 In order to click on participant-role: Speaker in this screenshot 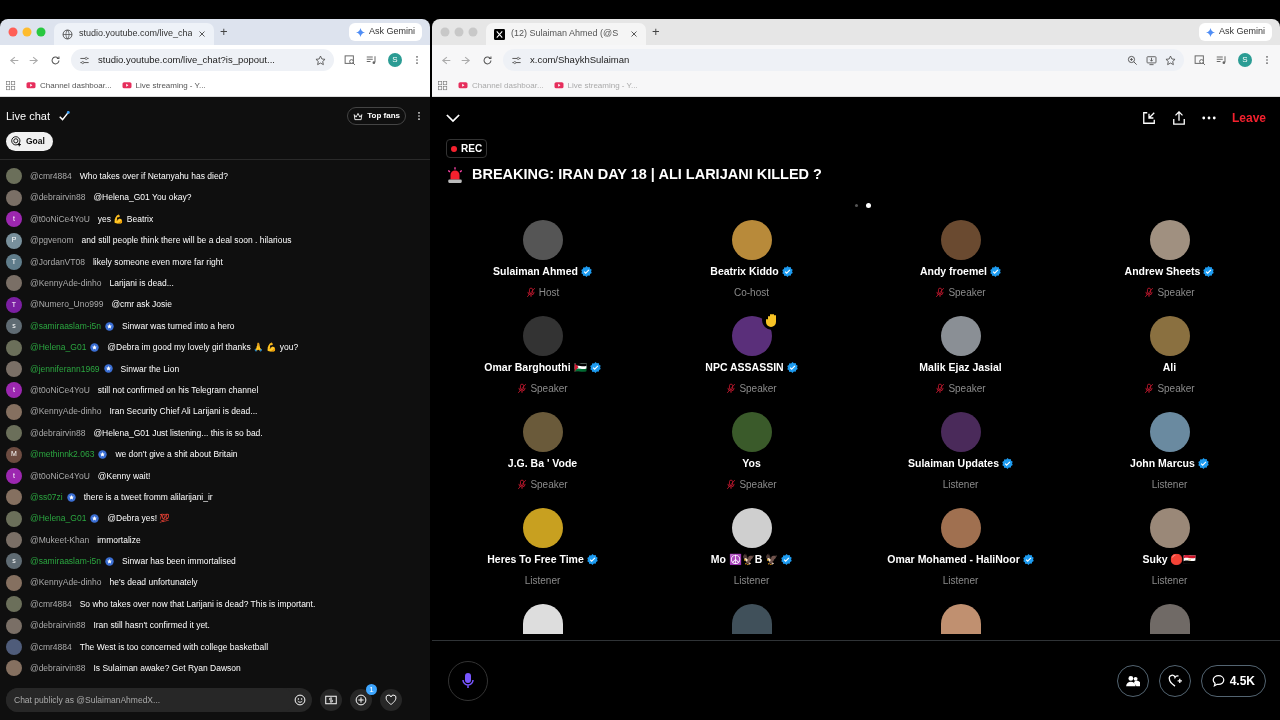, I will do `click(1176, 292)`.